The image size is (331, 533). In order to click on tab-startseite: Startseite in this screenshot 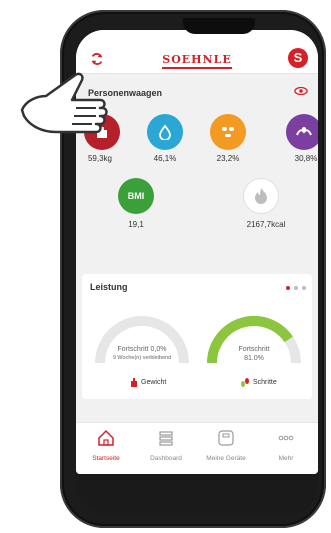, I will do `click(106, 445)`.